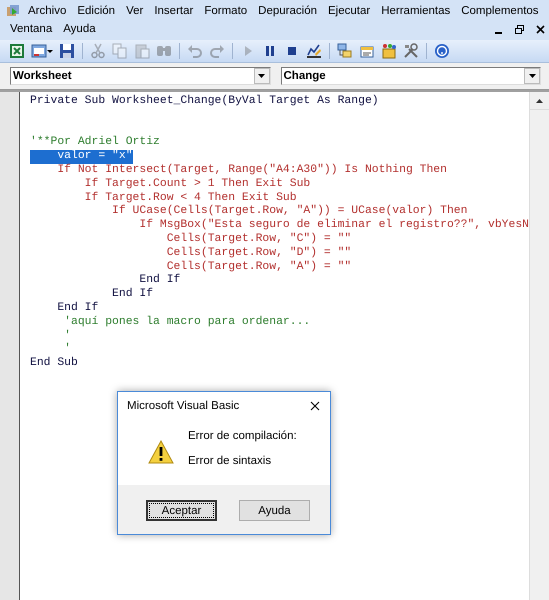  What do you see at coordinates (415, 11) in the screenshot?
I see `menu-item: Herramientas` at bounding box center [415, 11].